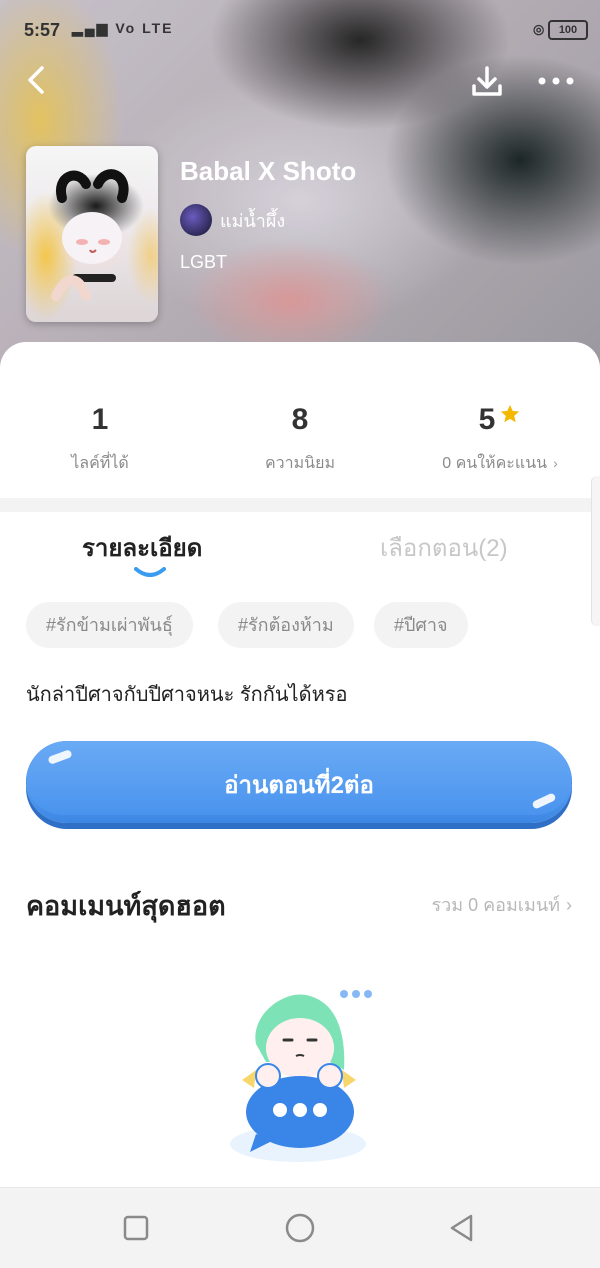 This screenshot has width=600, height=1268. Describe the element at coordinates (268, 171) in the screenshot. I see `book-title: Babal X Shoto` at that location.